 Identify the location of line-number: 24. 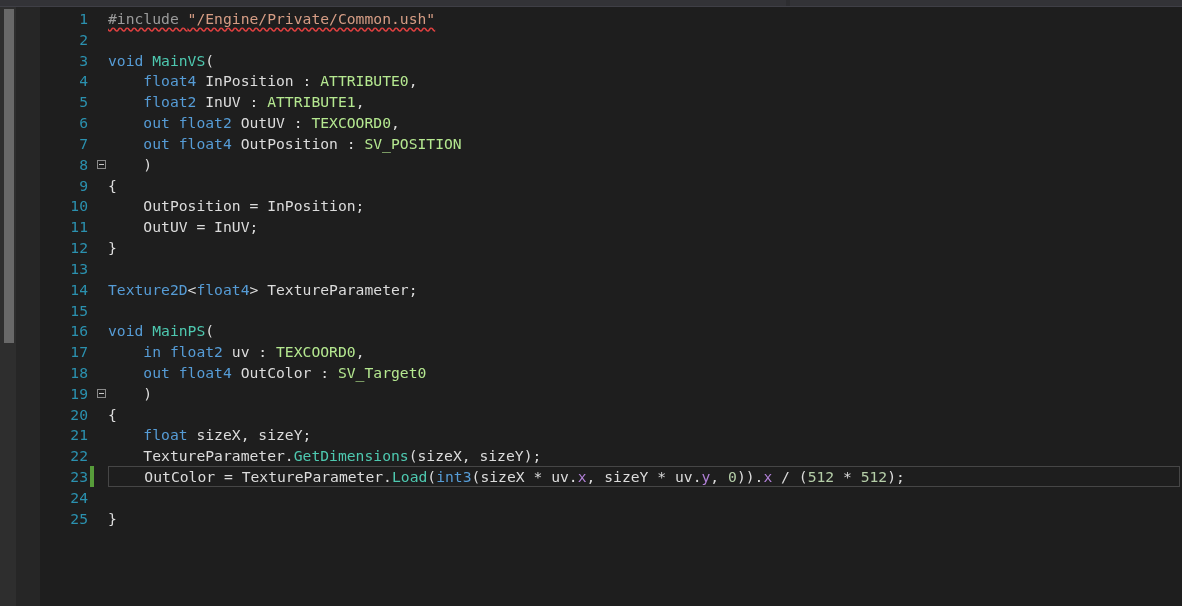
(78, 497).